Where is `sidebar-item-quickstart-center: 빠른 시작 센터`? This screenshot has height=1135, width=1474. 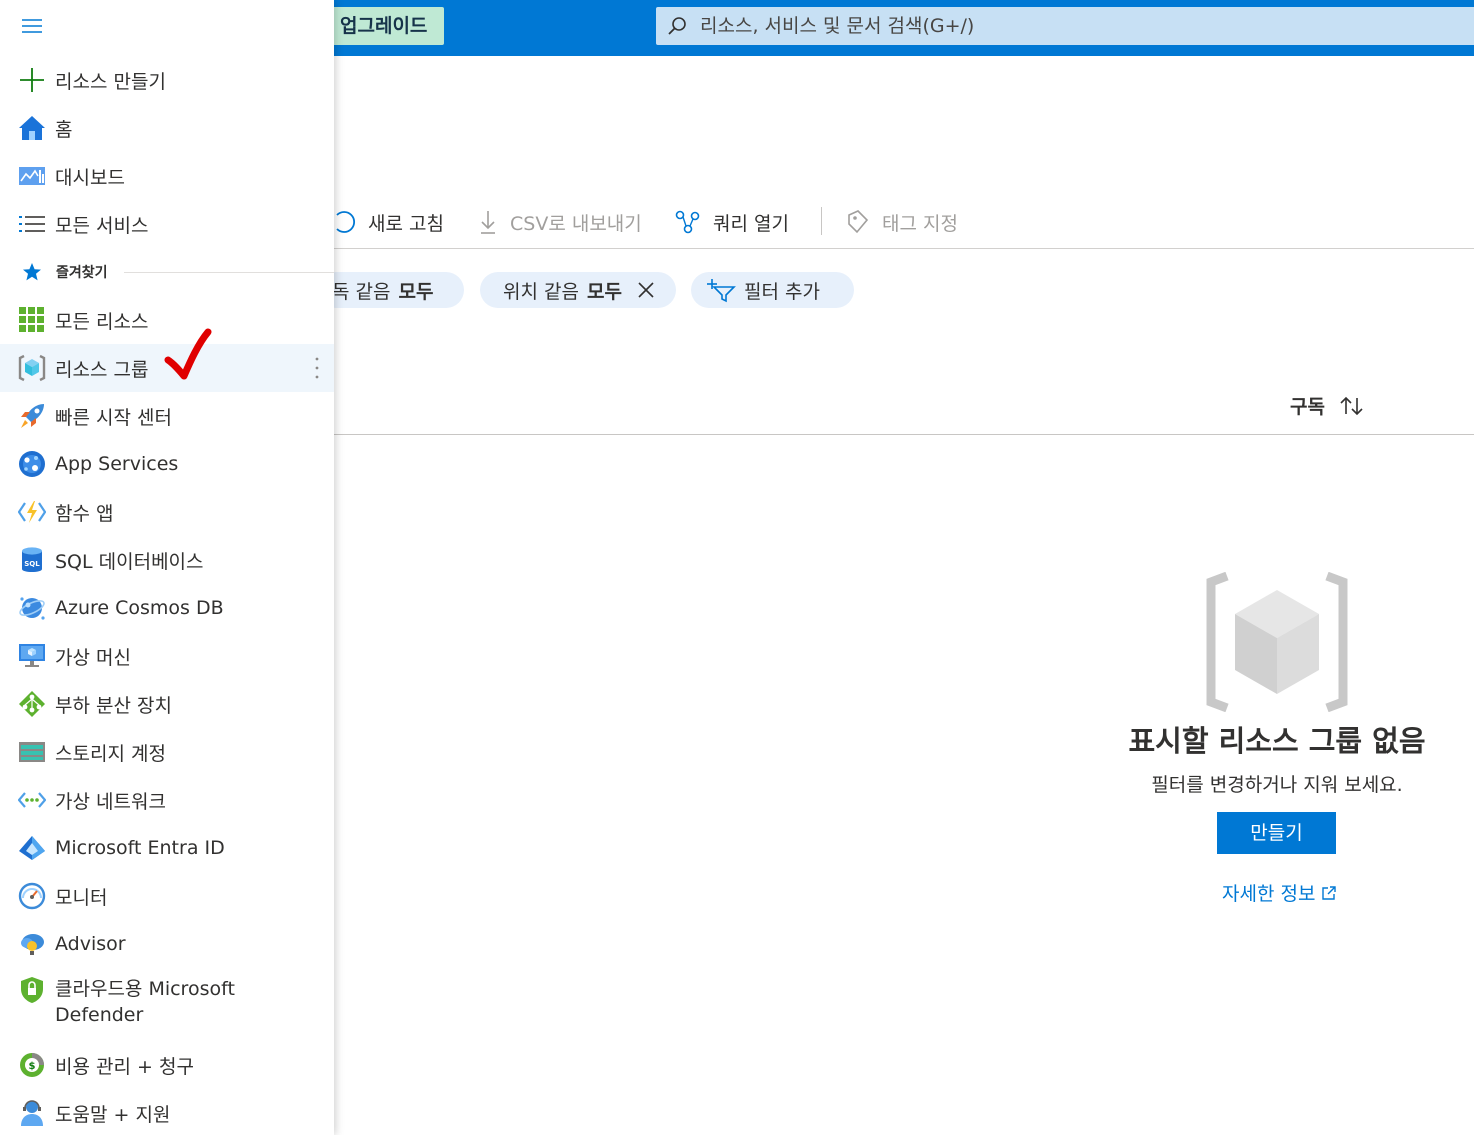
sidebar-item-quickstart-center: 빠른 시작 센터 is located at coordinates (167, 416).